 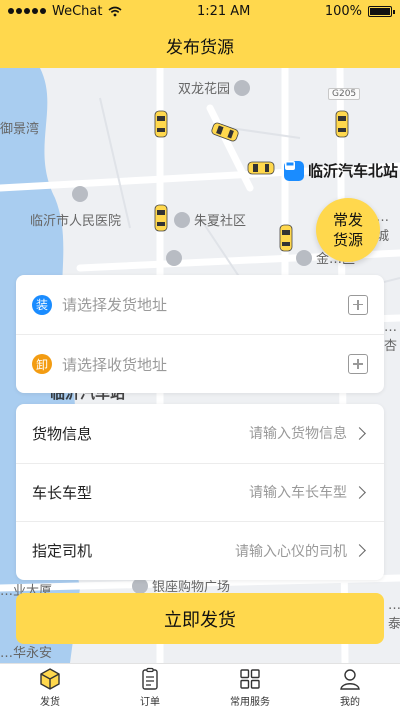 I want to click on vehicle-type-label: 车长车型, so click(x=62, y=492).